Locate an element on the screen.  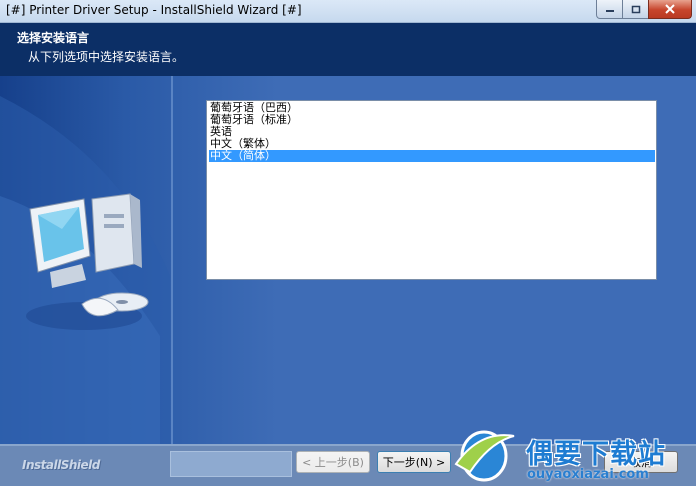
caption-buttons is located at coordinates (644, 10).